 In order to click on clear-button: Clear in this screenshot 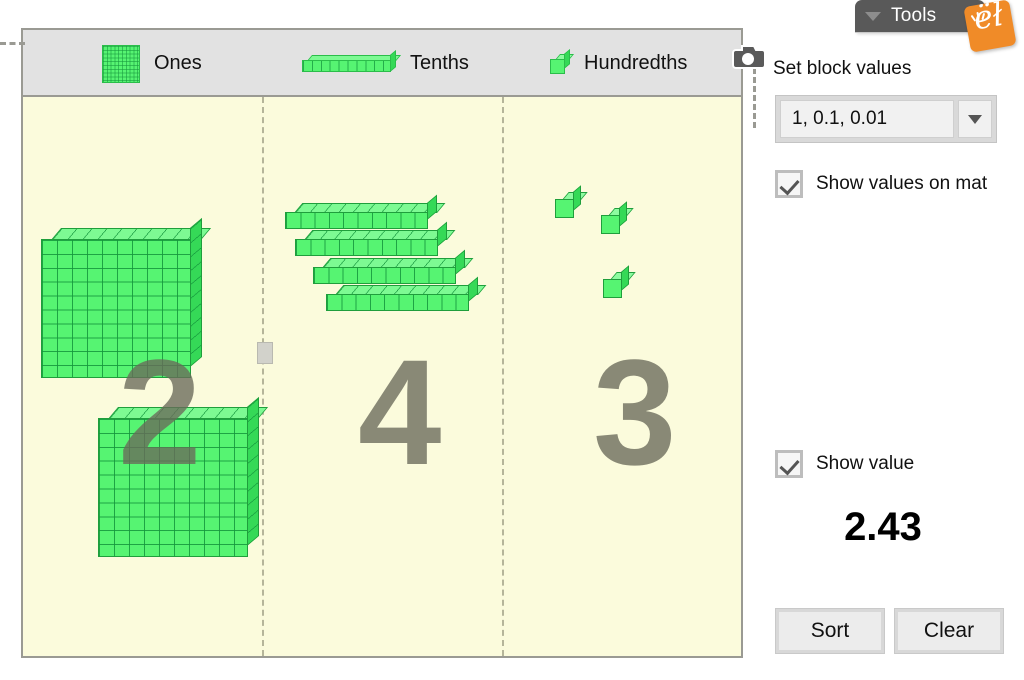, I will do `click(949, 631)`.